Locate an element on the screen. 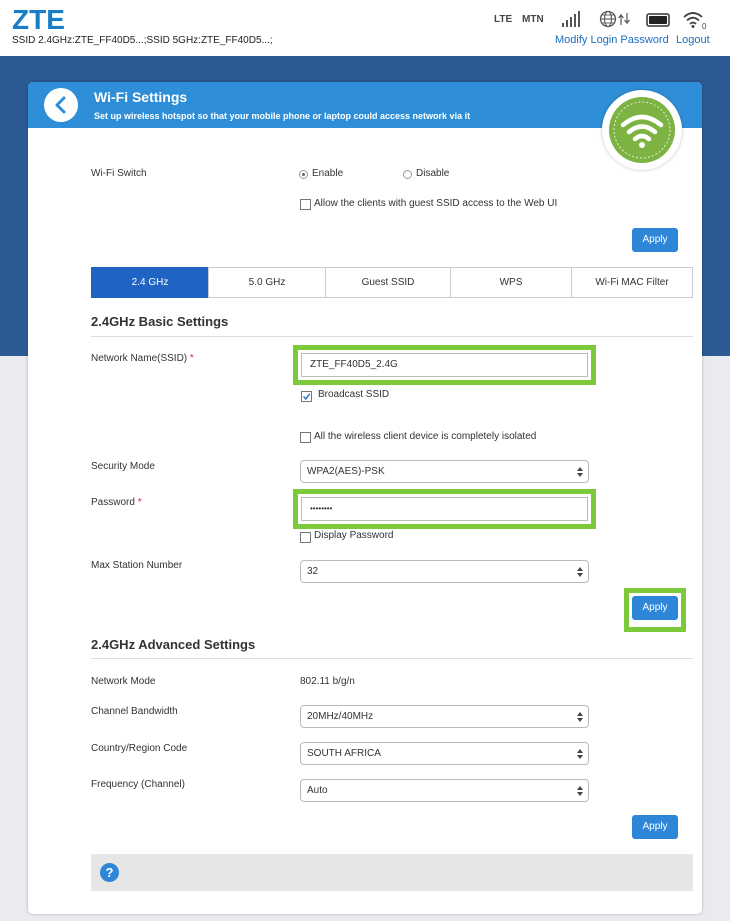 The image size is (730, 921). security-mode-label: Security Mode is located at coordinates (123, 466).